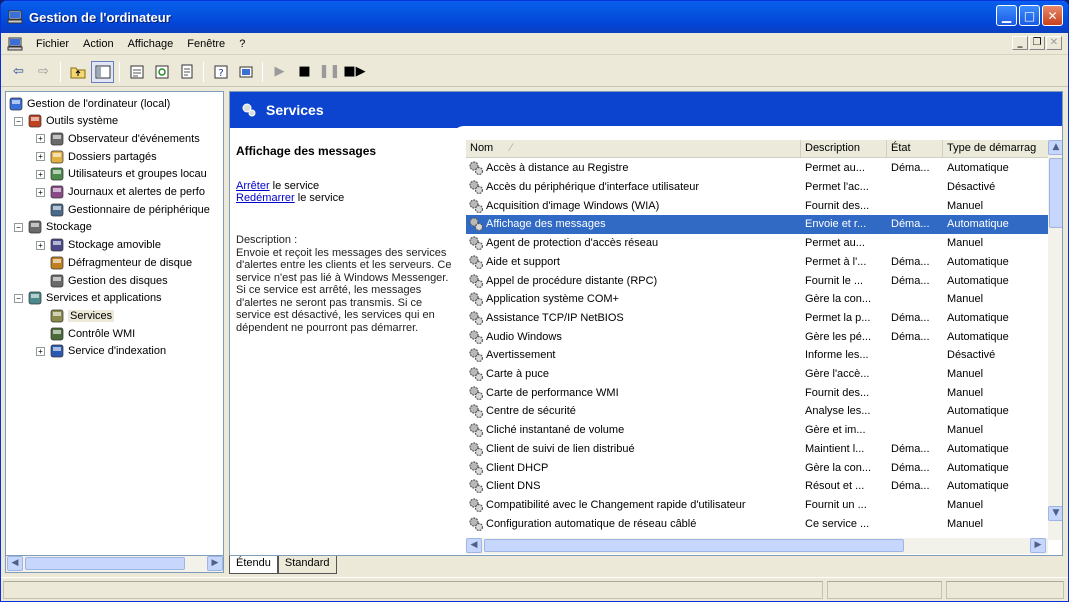  What do you see at coordinates (121, 174) in the screenshot?
I see `tree-item: + Utilisateurs et groupes locau` at bounding box center [121, 174].